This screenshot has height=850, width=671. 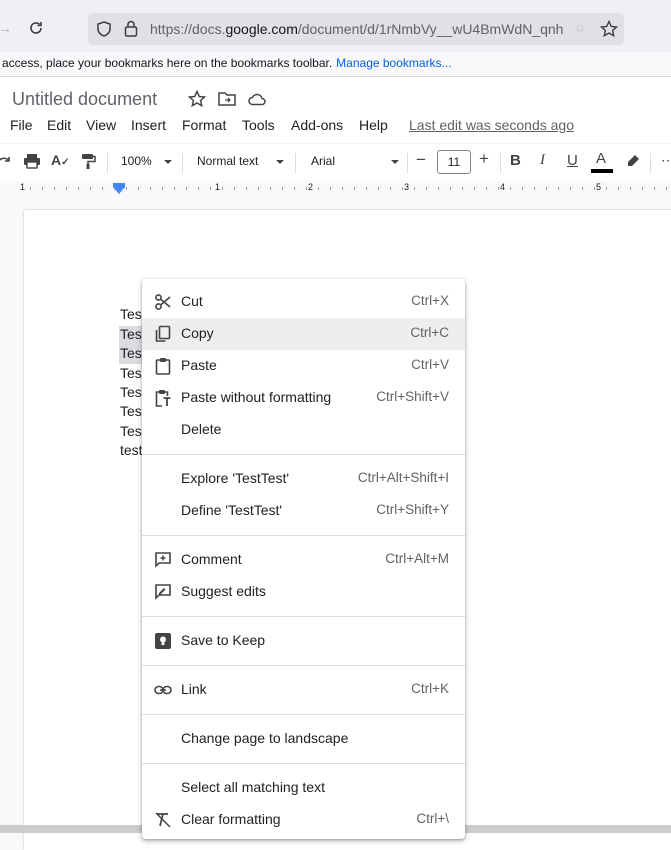 I want to click on body-line: test, so click(x=131, y=450).